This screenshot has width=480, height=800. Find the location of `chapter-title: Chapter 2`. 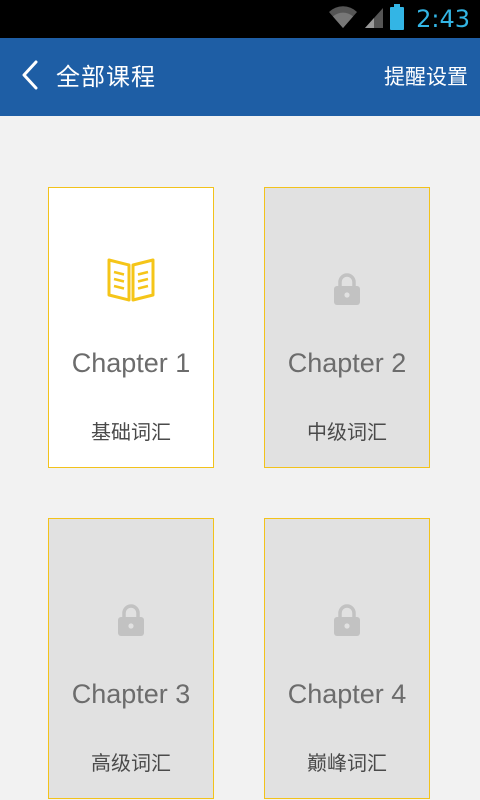

chapter-title: Chapter 2 is located at coordinates (347, 363).